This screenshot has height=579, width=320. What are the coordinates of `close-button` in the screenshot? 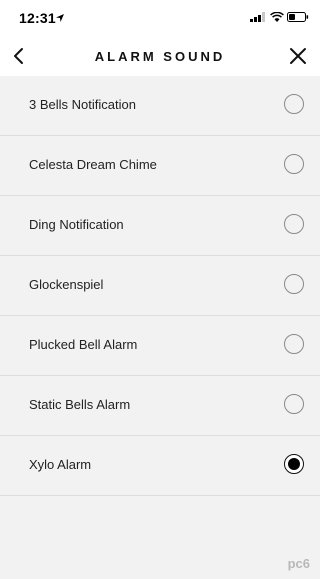 It's located at (298, 56).